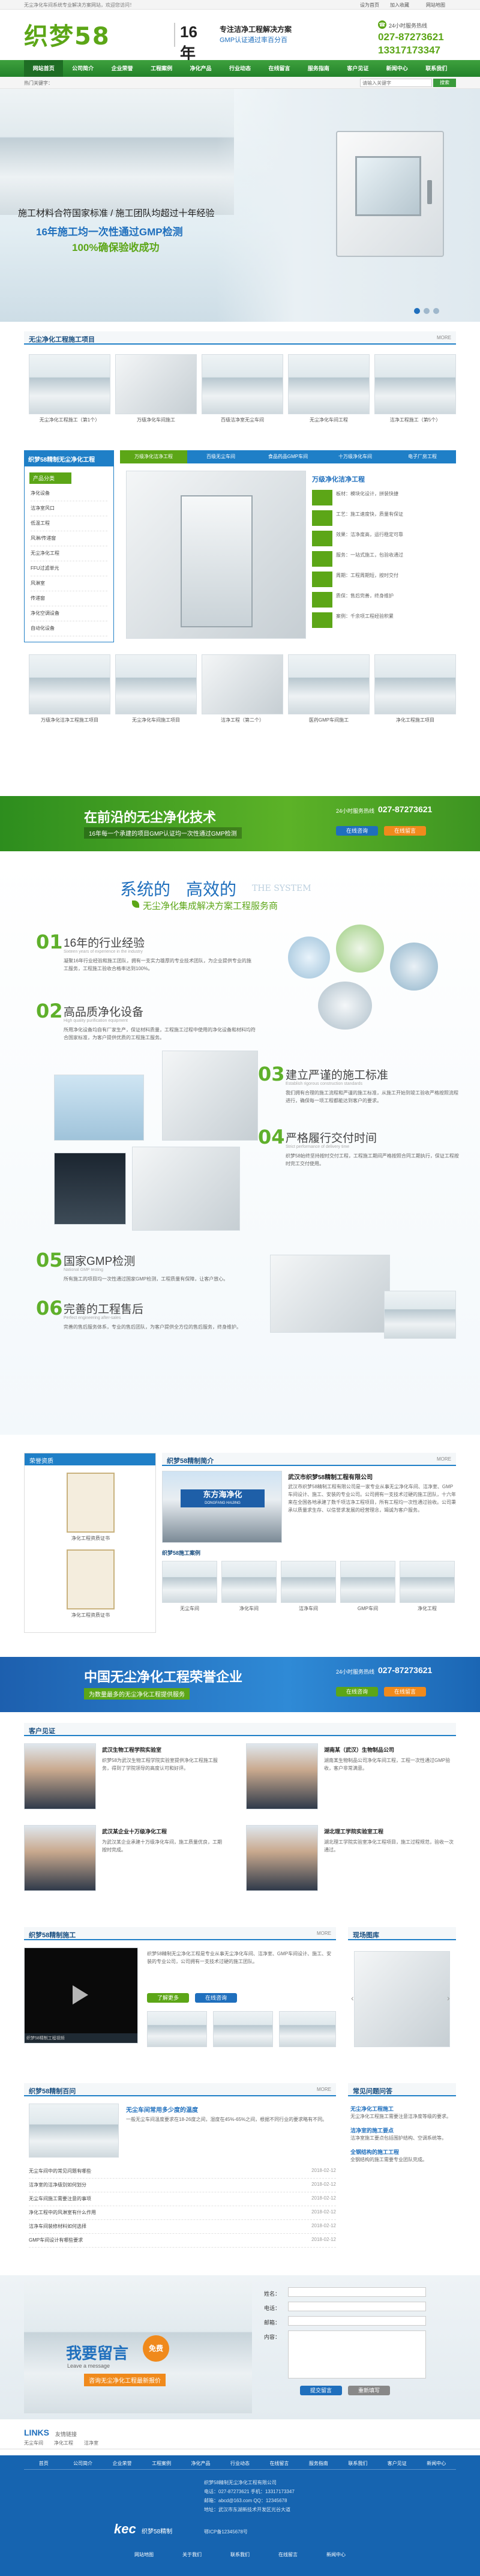  What do you see at coordinates (396, 83) in the screenshot?
I see `search-input` at bounding box center [396, 83].